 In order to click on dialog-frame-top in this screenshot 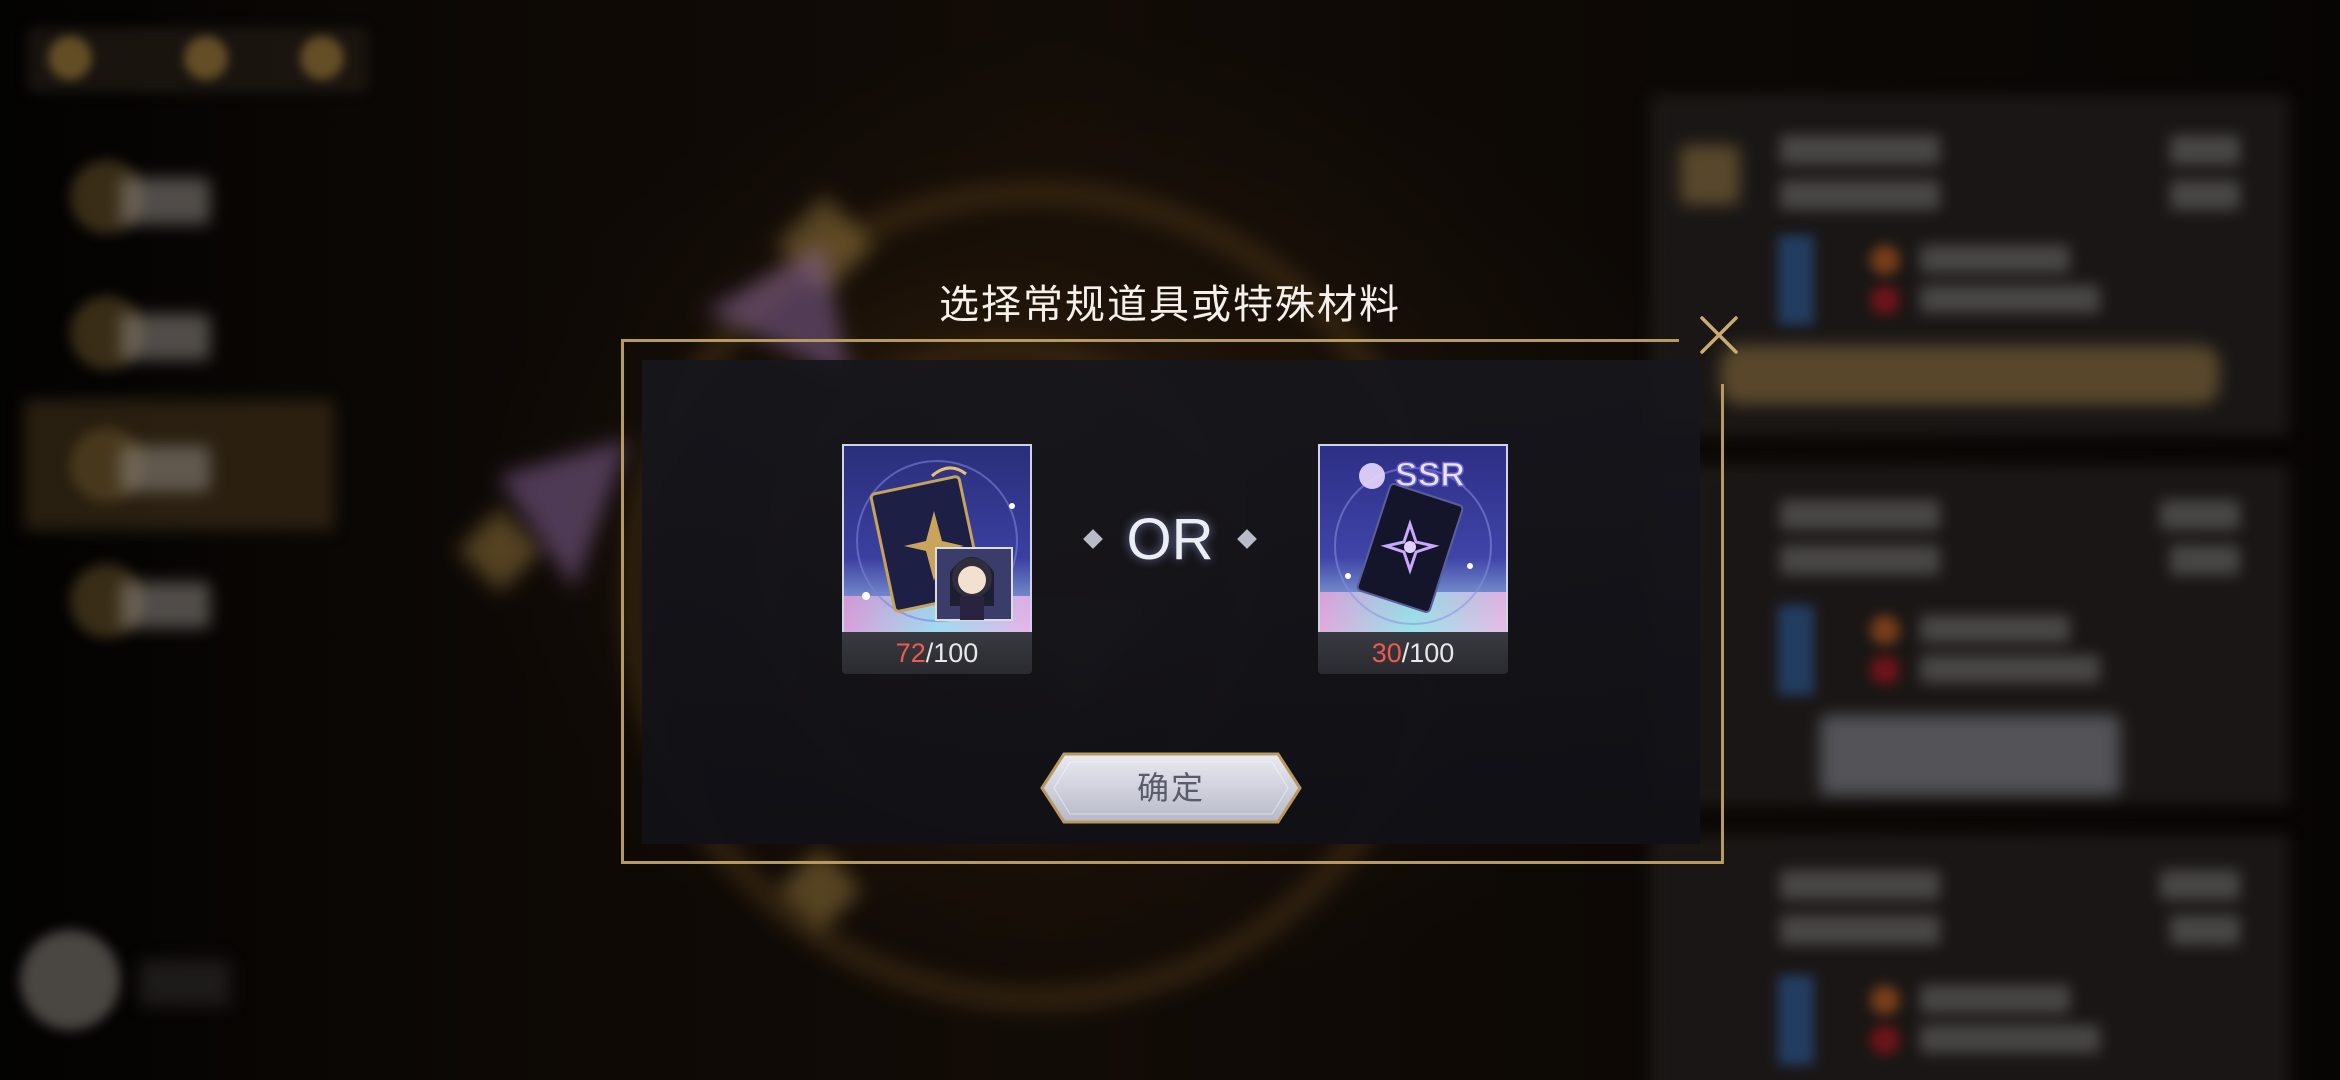, I will do `click(1150, 340)`.